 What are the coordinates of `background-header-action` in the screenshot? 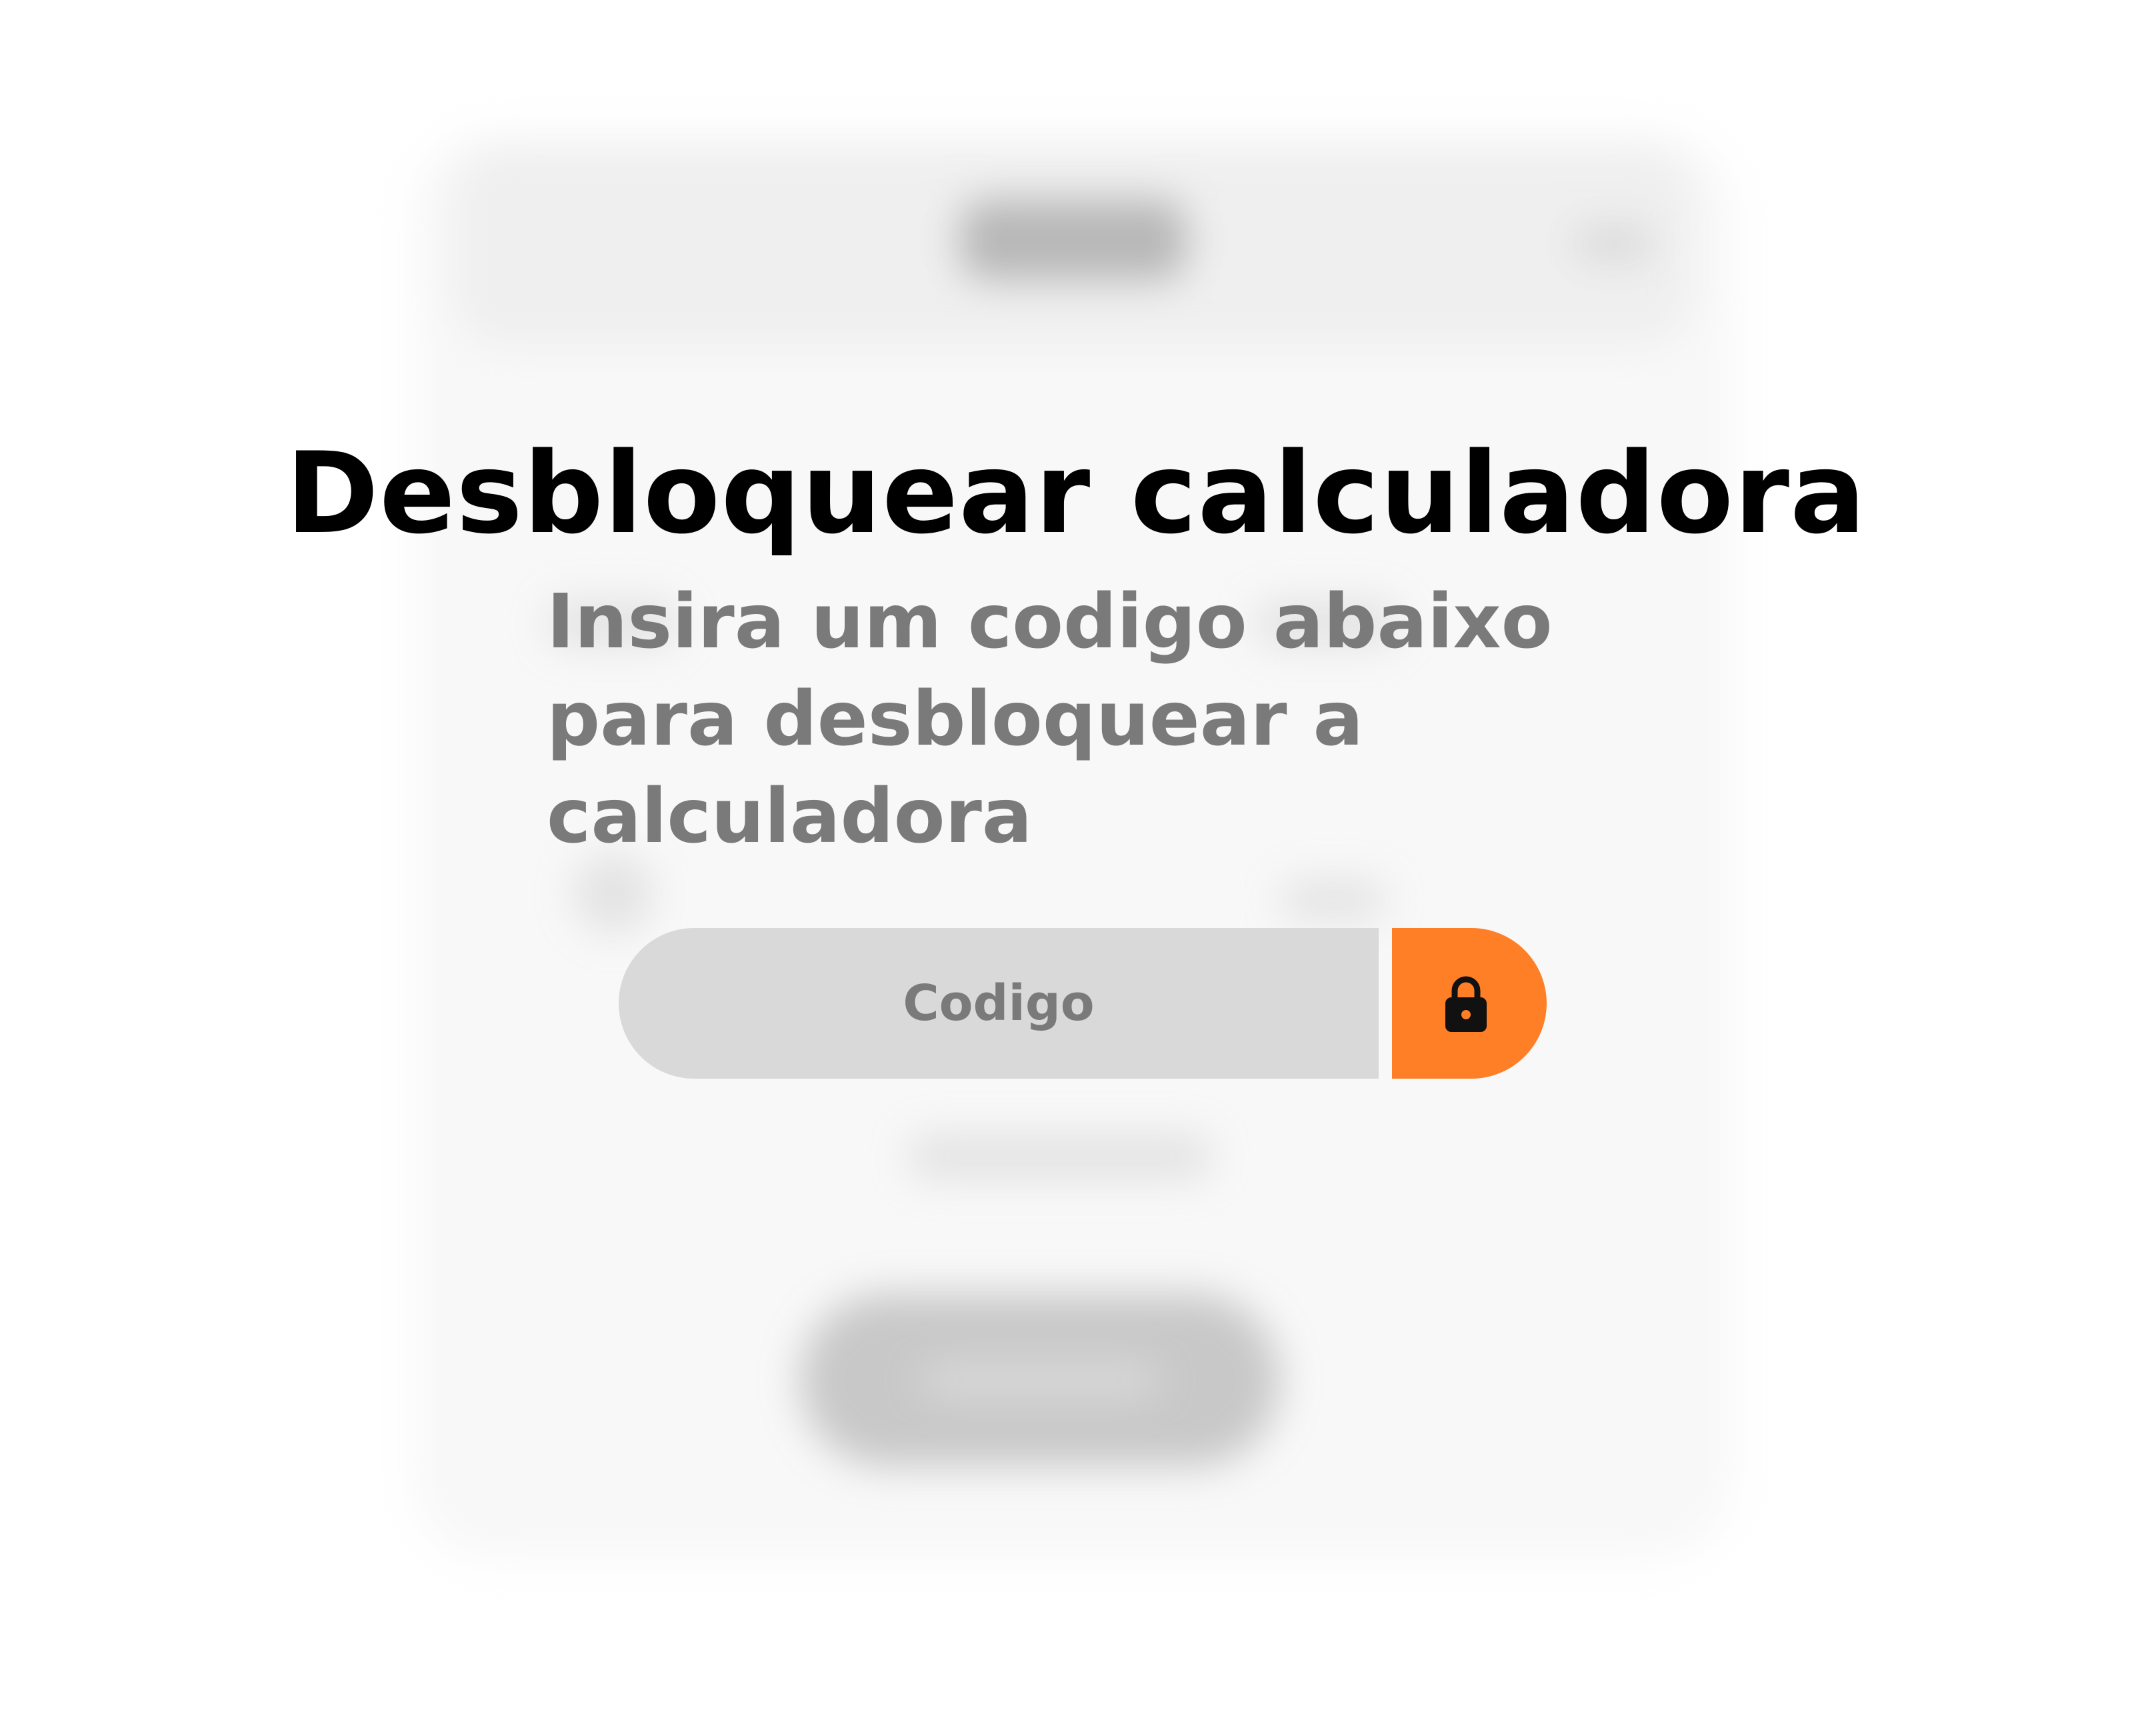 It's located at (1613, 243).